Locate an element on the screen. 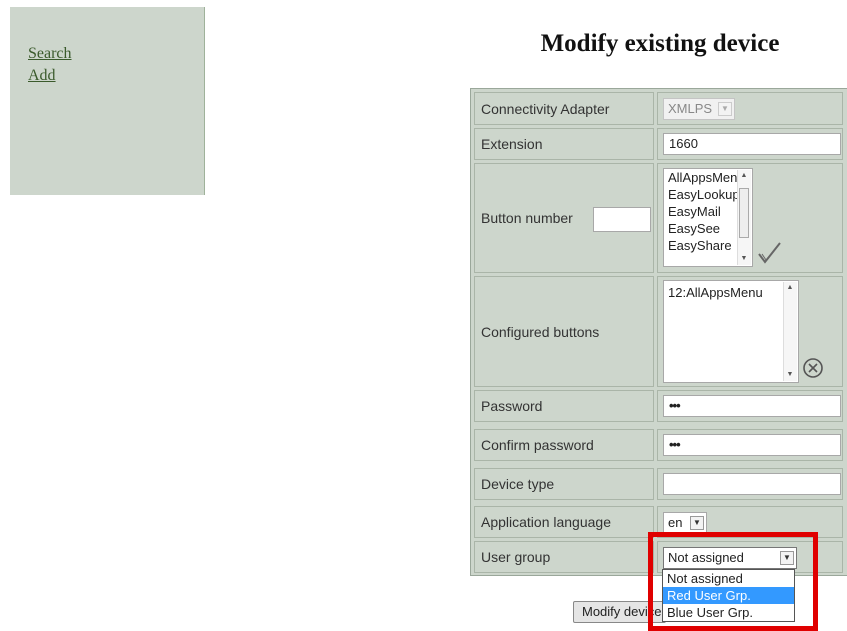  label-cell: Confirm password is located at coordinates (564, 445).